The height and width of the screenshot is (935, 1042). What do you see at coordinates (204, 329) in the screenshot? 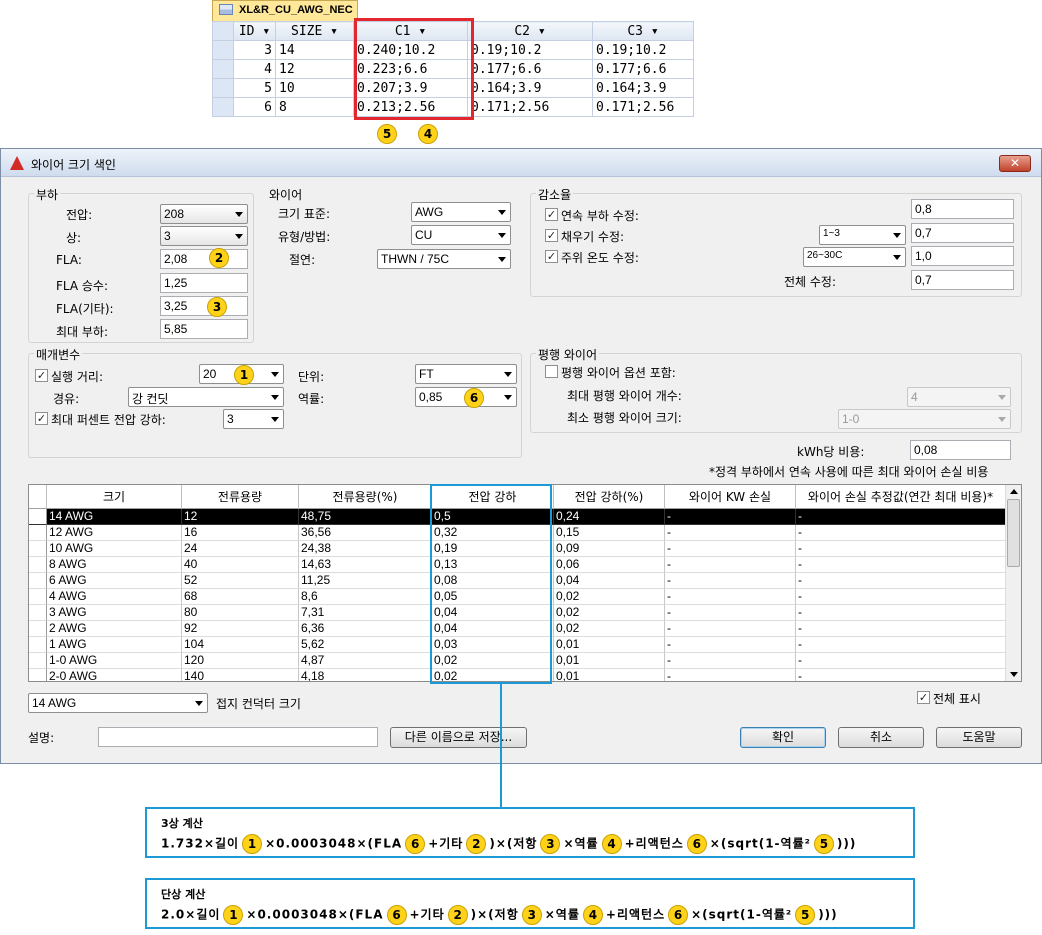
I see `max-load-field: 5,85` at bounding box center [204, 329].